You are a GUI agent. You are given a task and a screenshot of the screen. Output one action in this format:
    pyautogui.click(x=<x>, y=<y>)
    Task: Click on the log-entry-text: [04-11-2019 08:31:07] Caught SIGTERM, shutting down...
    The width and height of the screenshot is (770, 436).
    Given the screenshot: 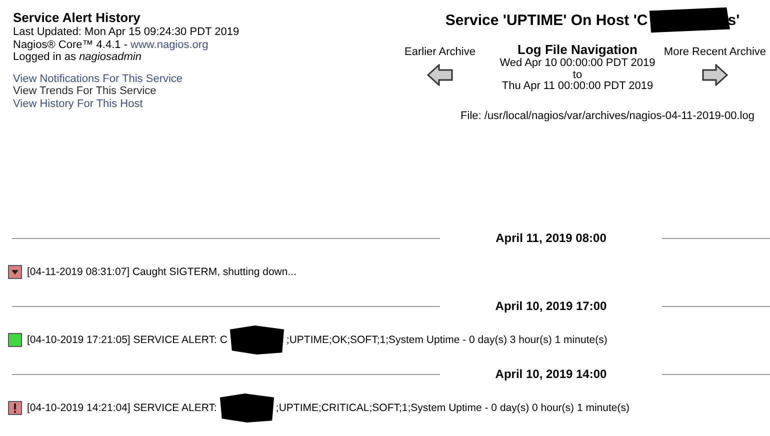 What is the action you would take?
    pyautogui.click(x=161, y=272)
    